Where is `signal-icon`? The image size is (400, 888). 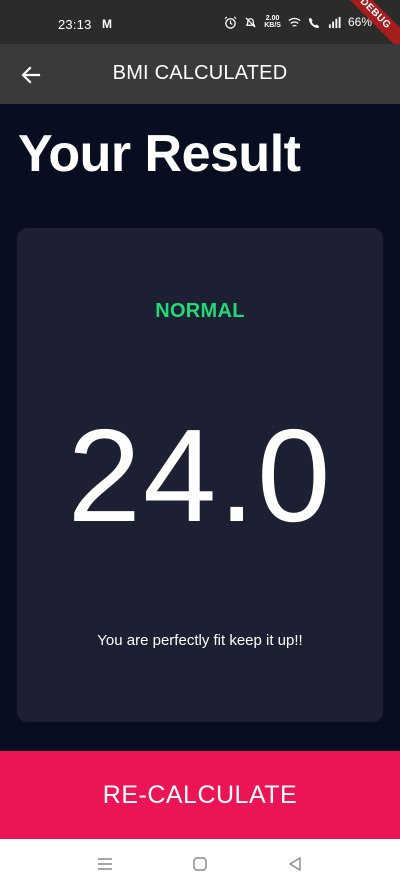
signal-icon is located at coordinates (334, 22).